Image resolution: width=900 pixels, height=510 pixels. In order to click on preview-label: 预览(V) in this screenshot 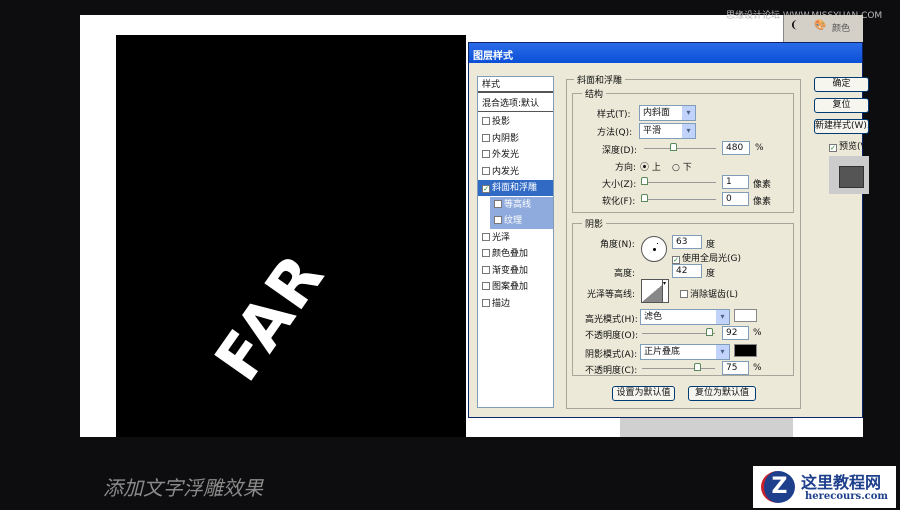, I will do `click(855, 147)`.